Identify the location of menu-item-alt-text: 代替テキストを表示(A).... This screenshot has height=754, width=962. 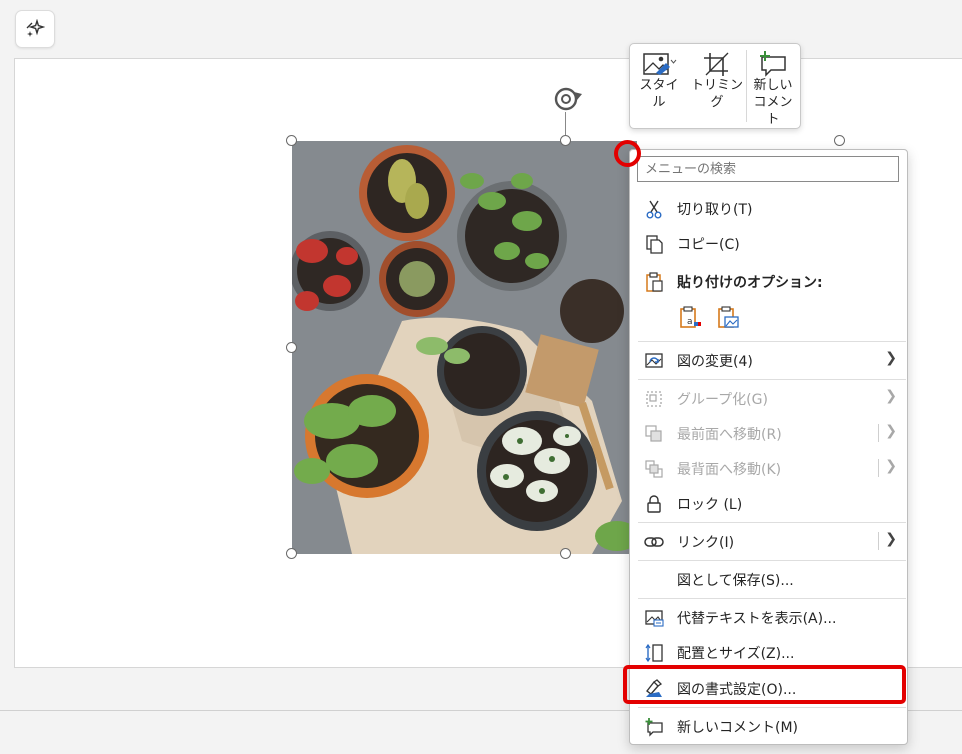
(768, 617).